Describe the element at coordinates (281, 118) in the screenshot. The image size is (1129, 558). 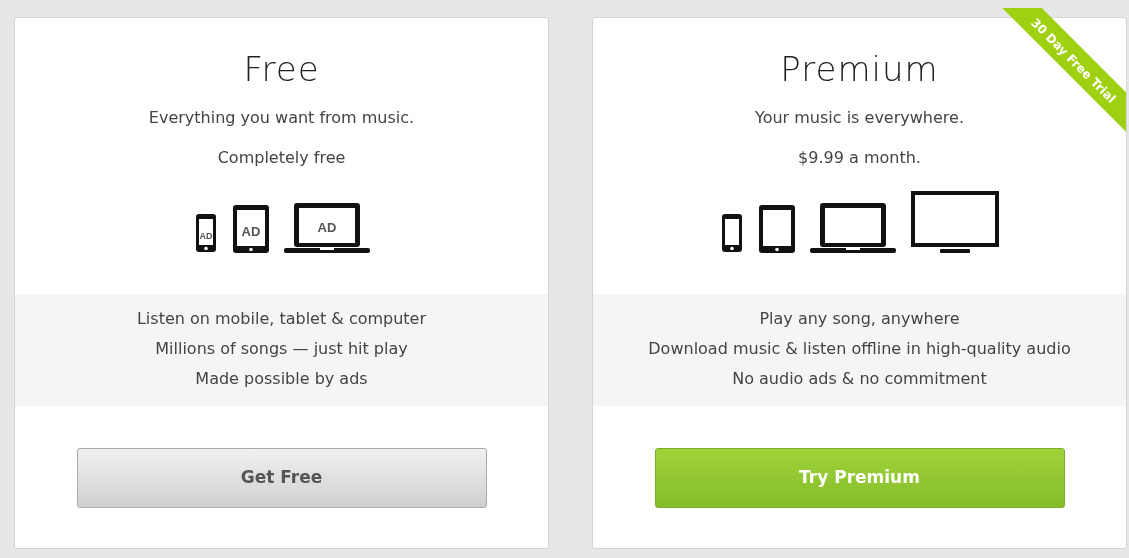
I see `plan-tagline: Everything you want from music.` at that location.